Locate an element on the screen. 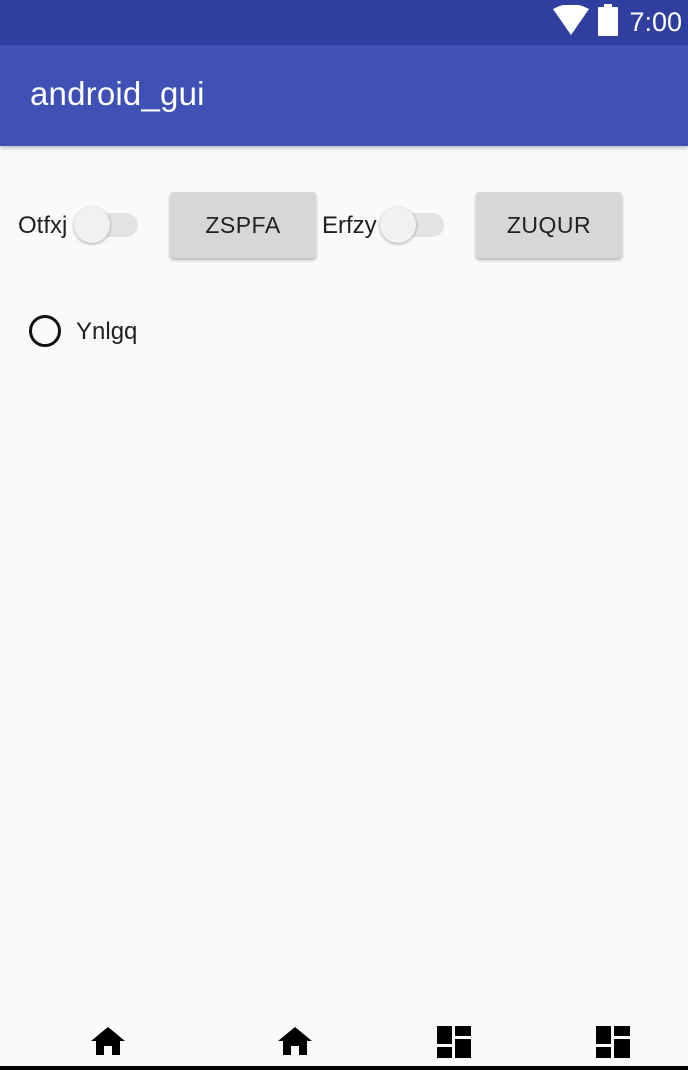  switch-erfzy is located at coordinates (412, 225).